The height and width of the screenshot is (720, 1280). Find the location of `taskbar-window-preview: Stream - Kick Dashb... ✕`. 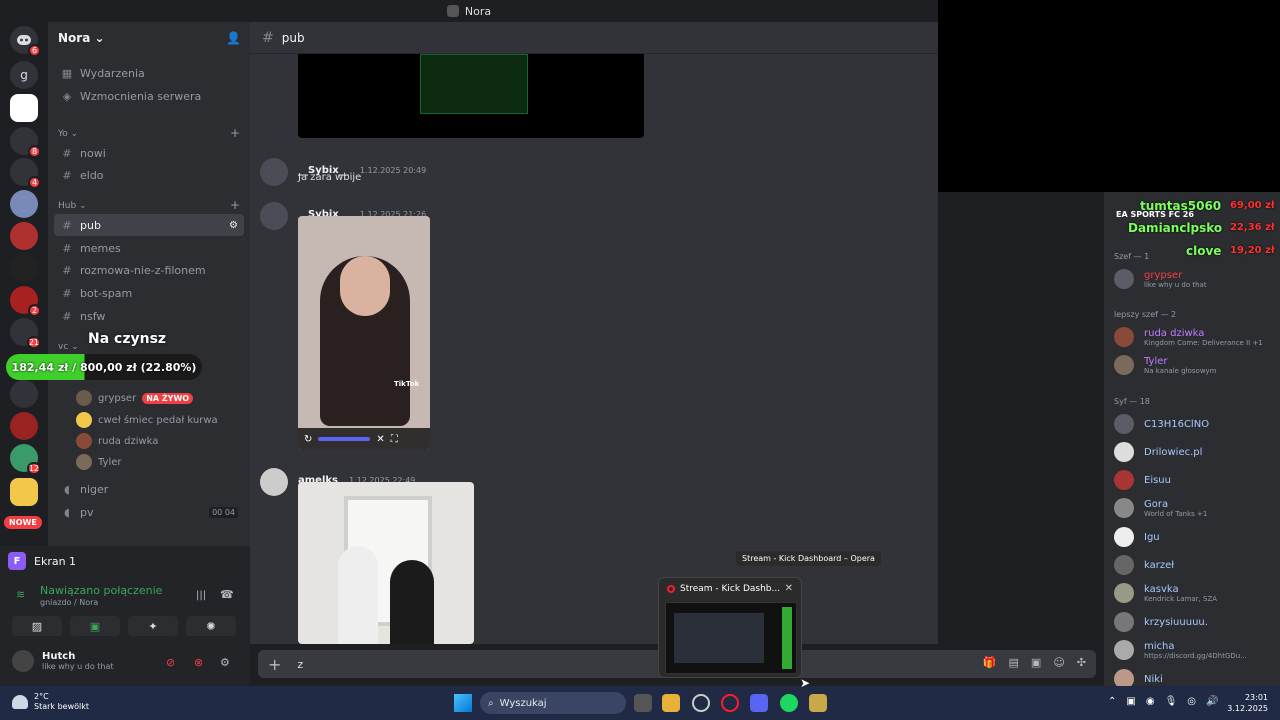

taskbar-window-preview: Stream - Kick Dashb... ✕ is located at coordinates (730, 627).